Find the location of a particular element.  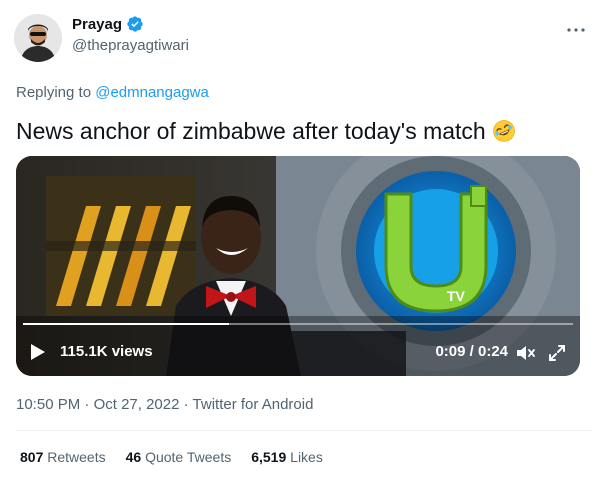

likes-count: 6,519 is located at coordinates (269, 457).